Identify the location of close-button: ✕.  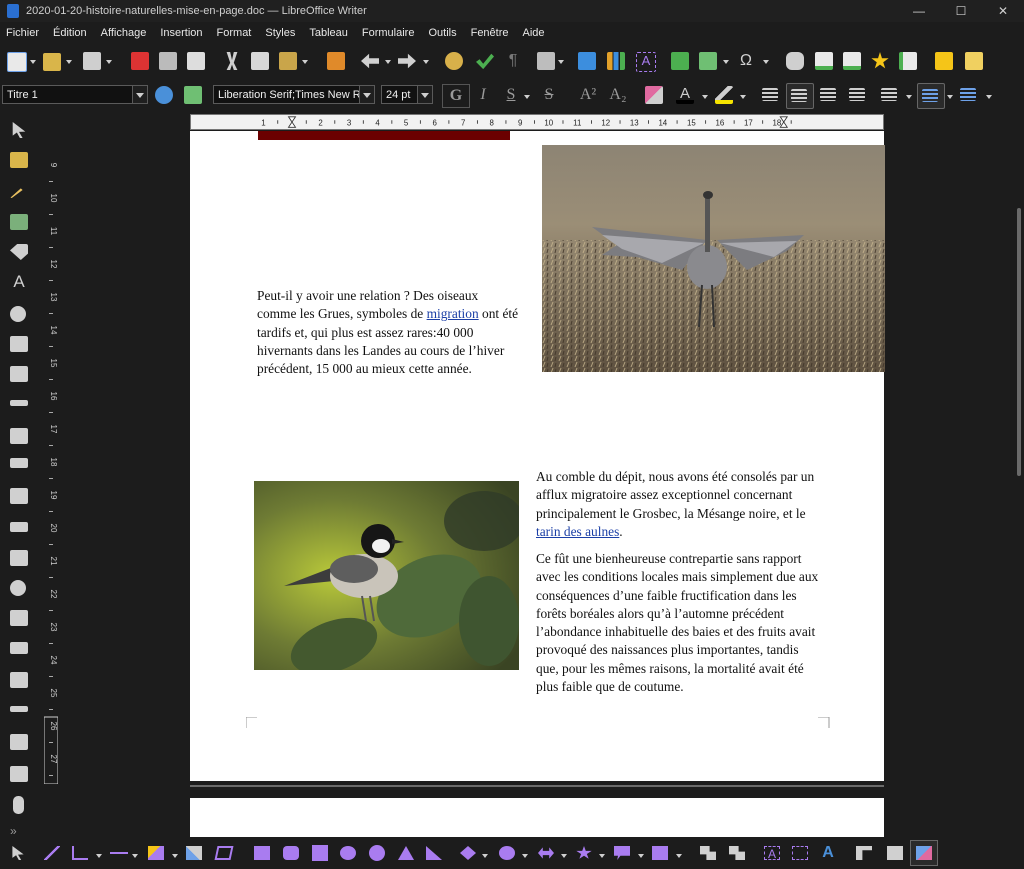
(1003, 11).